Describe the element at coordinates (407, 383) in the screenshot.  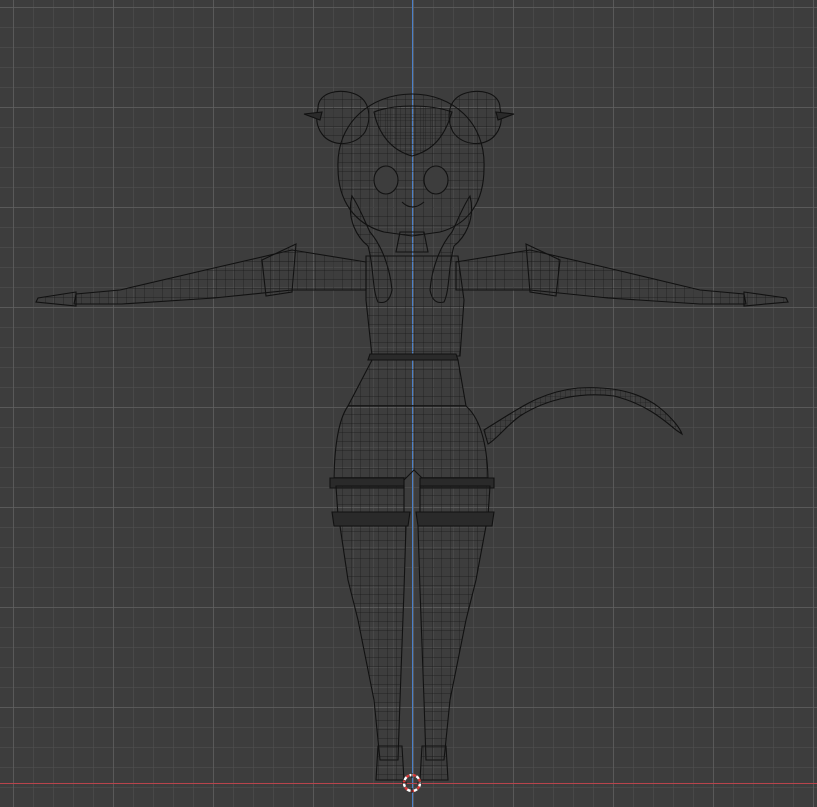
I see `waist` at that location.